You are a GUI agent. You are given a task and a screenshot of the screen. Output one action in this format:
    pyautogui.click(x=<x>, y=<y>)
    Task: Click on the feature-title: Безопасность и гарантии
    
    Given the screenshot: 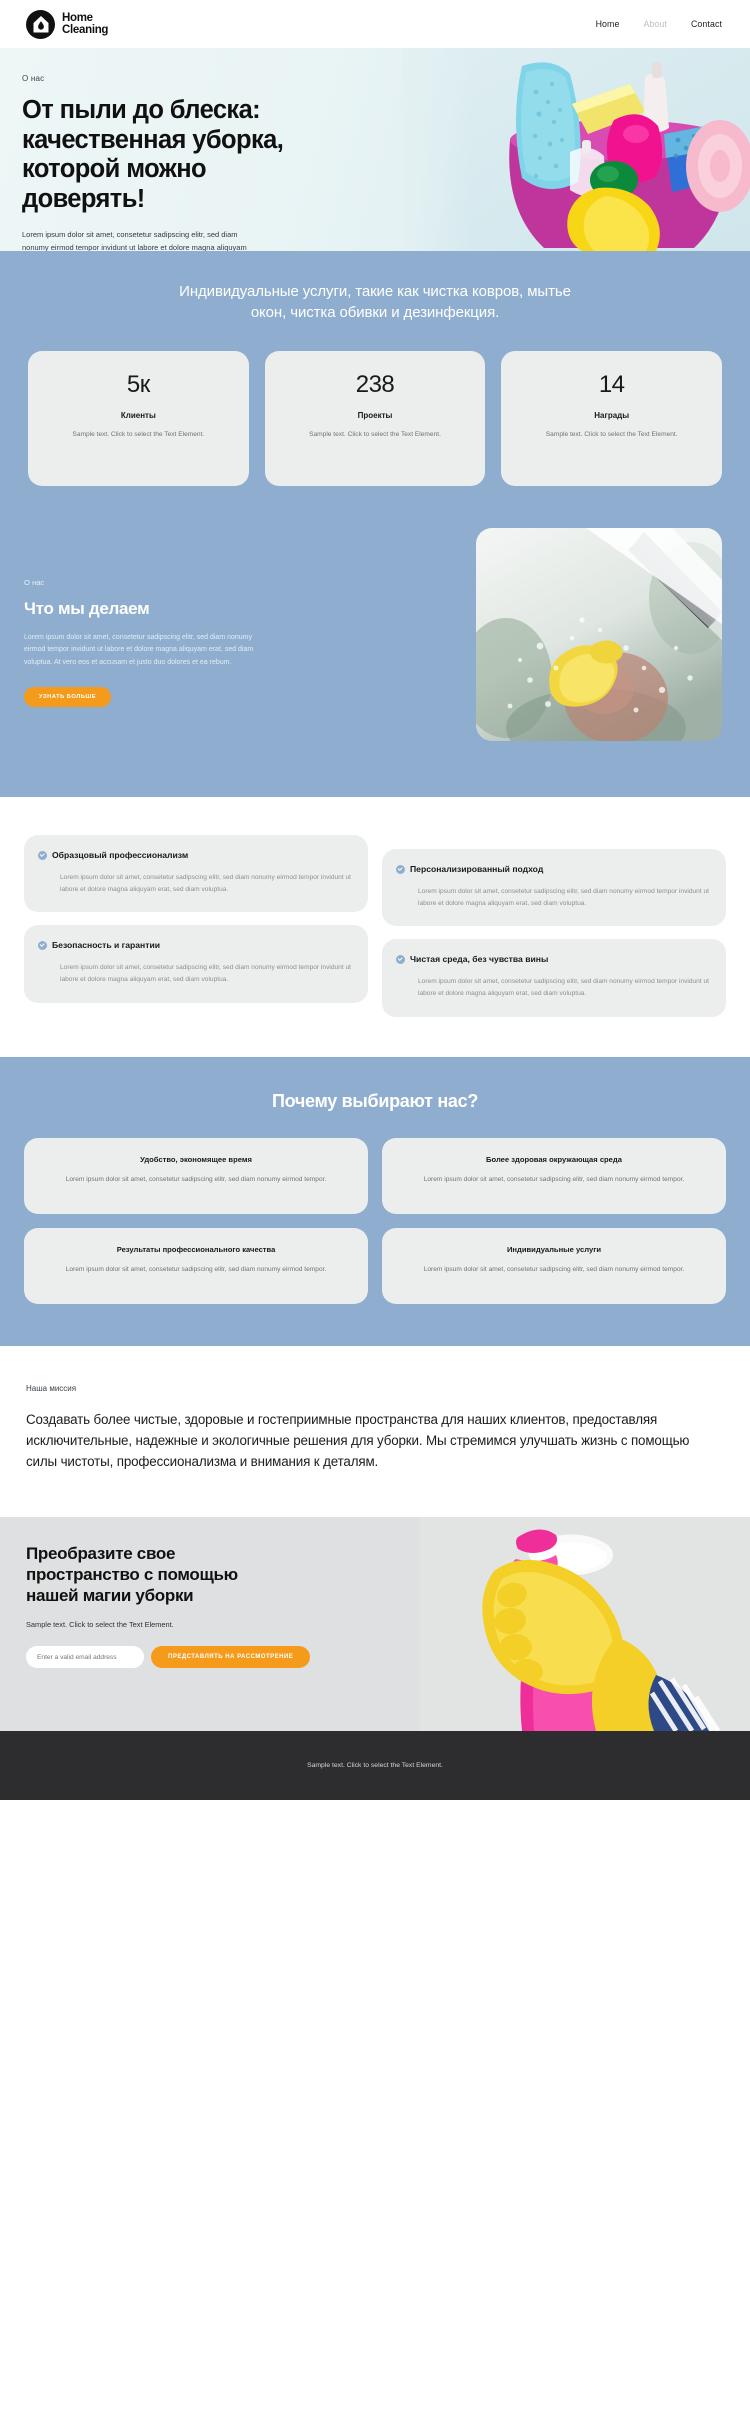 What is the action you would take?
    pyautogui.click(x=106, y=945)
    